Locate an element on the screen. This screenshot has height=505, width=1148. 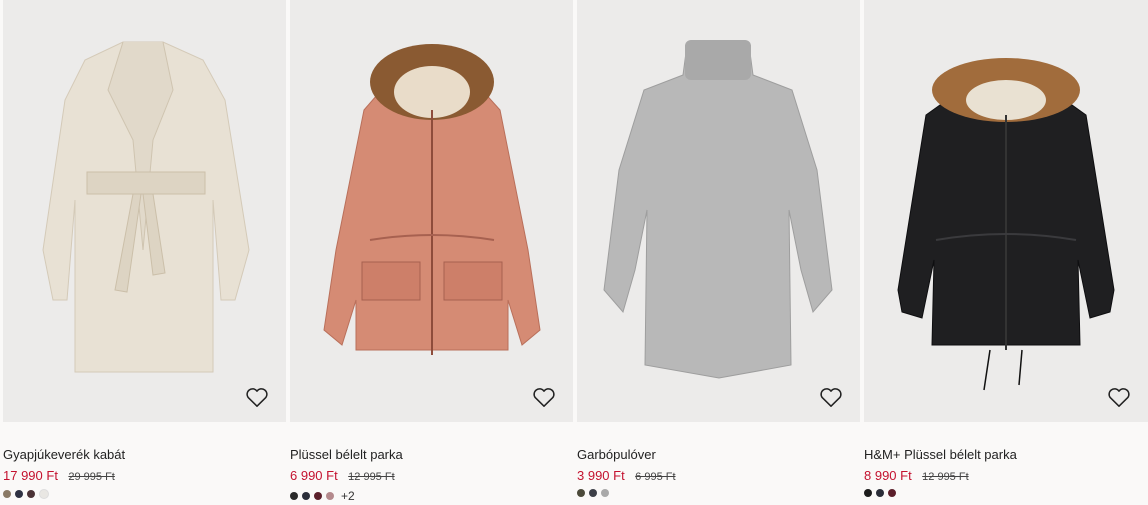
product-prices: 3 990 Ft 6 995 Ft is located at coordinates (626, 476).